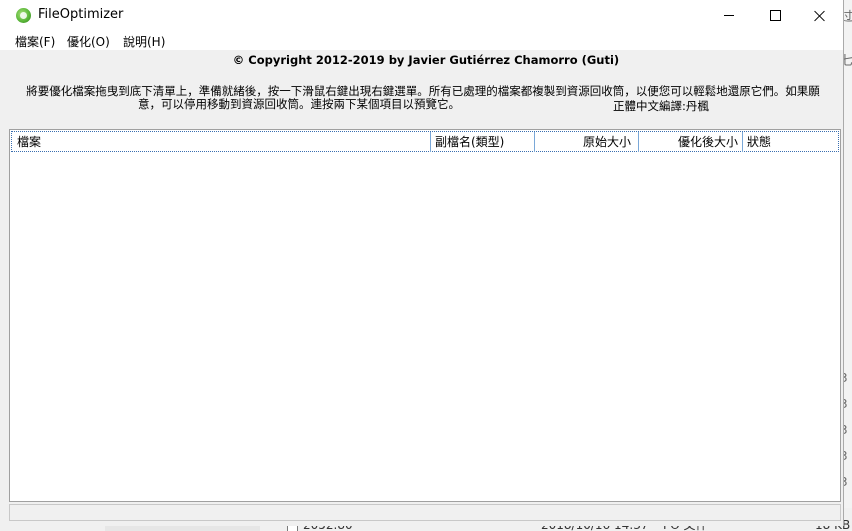  What do you see at coordinates (29, 142) in the screenshot?
I see `column-header-file: 檔案` at bounding box center [29, 142].